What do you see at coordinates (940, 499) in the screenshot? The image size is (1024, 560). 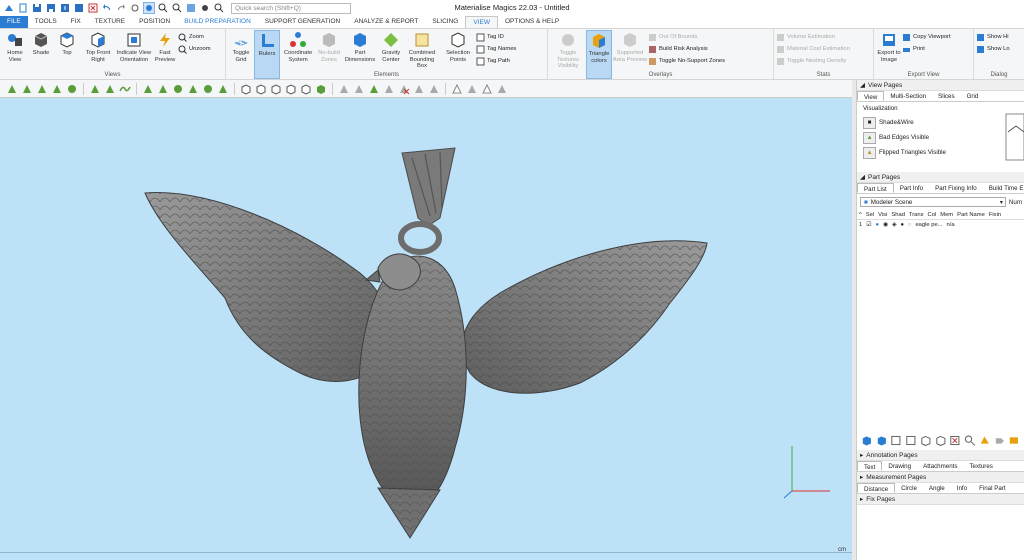 I see `fix-pages-header: ▸ Fix Pages` at bounding box center [940, 499].